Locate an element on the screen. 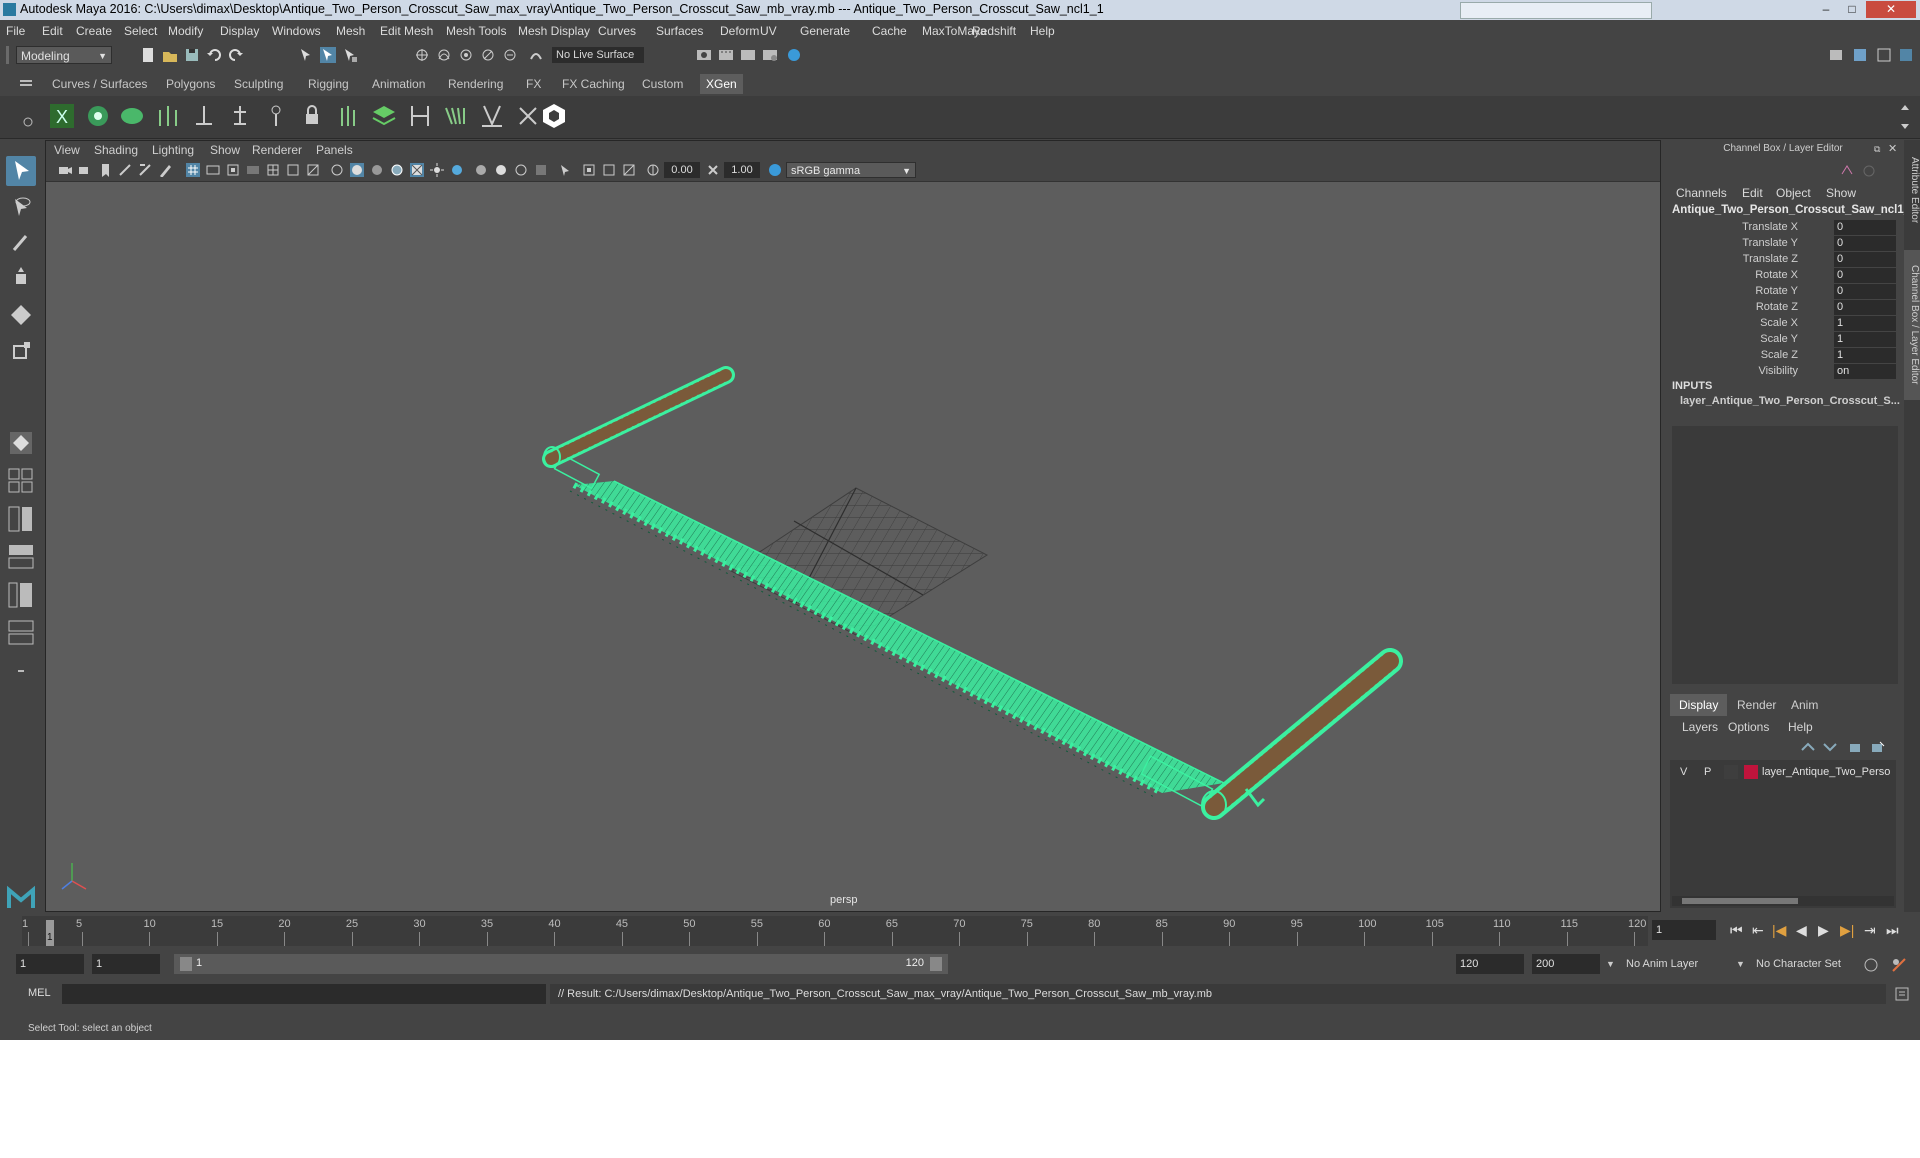  menu-help: Help is located at coordinates (1042, 31).